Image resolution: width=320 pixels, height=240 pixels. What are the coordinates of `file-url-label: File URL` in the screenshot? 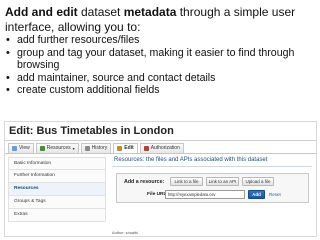 It's located at (157, 194).